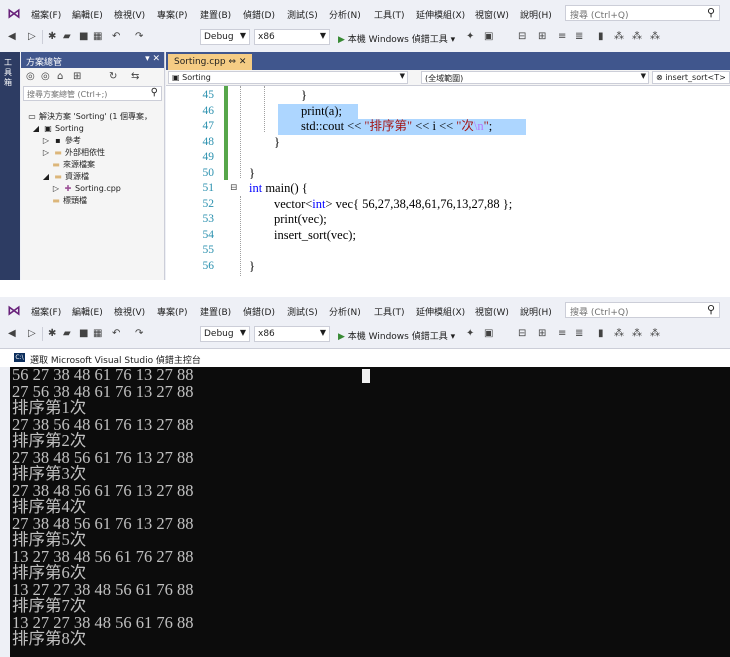  Describe the element at coordinates (73, 164) in the screenshot. I see `tree-item-source-files: ▬ 來源檔案` at that location.